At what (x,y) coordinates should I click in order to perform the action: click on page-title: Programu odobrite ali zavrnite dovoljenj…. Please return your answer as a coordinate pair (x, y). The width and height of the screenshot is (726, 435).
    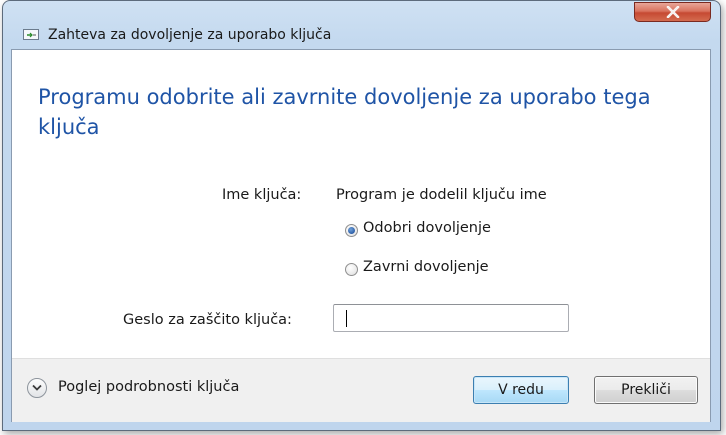
    Looking at the image, I should click on (344, 112).